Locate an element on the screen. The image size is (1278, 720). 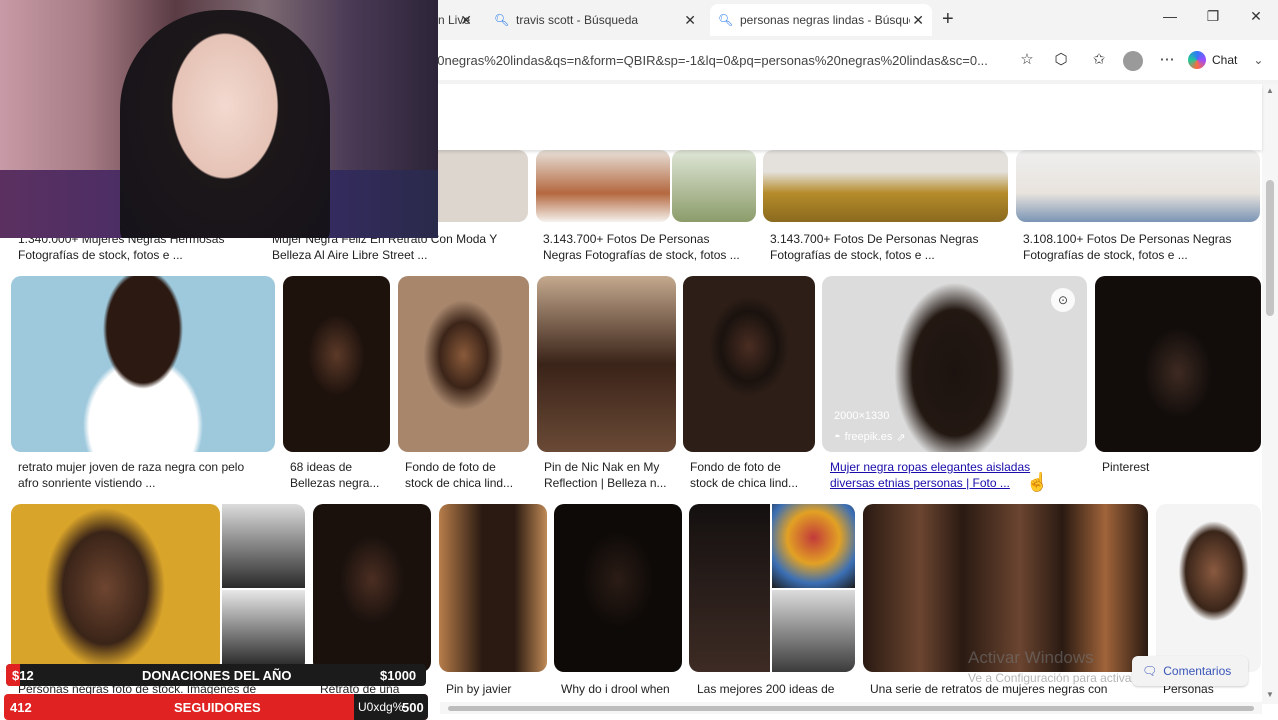
copilot-chat-button: Chat ⌄ is located at coordinates (1225, 60).